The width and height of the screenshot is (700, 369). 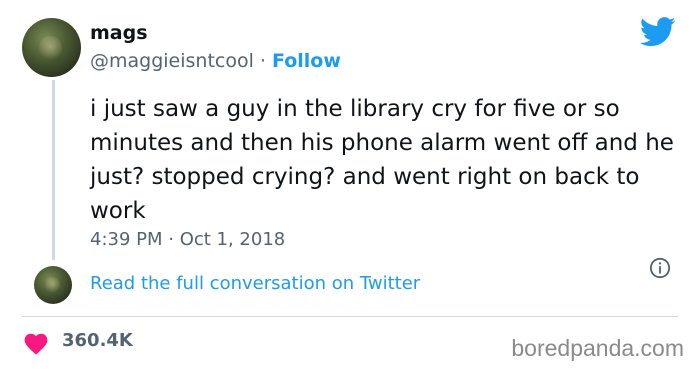 I want to click on reply-avatar, so click(x=53, y=285).